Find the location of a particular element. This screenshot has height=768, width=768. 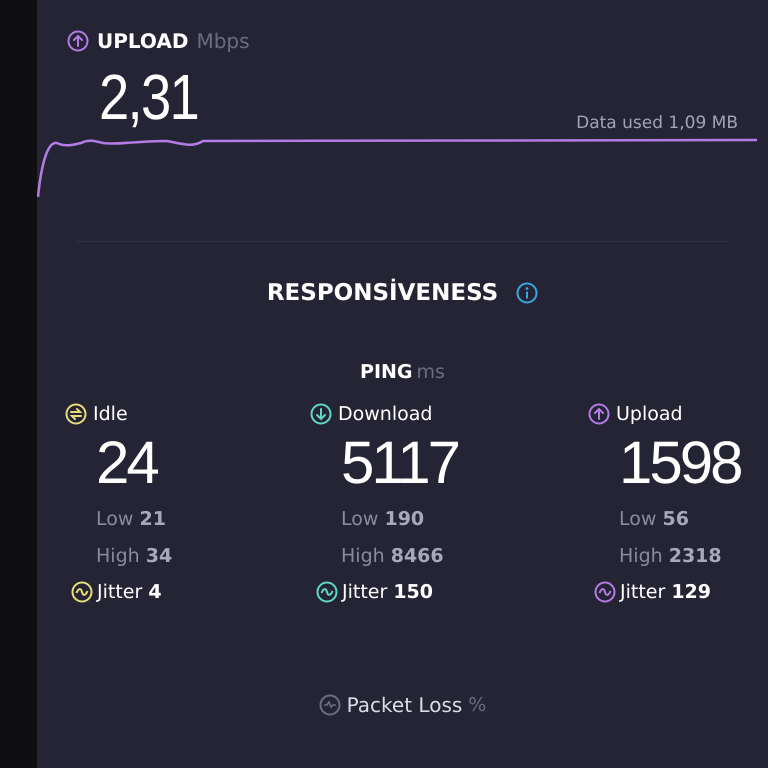

upload-unit: Mbps is located at coordinates (223, 41).